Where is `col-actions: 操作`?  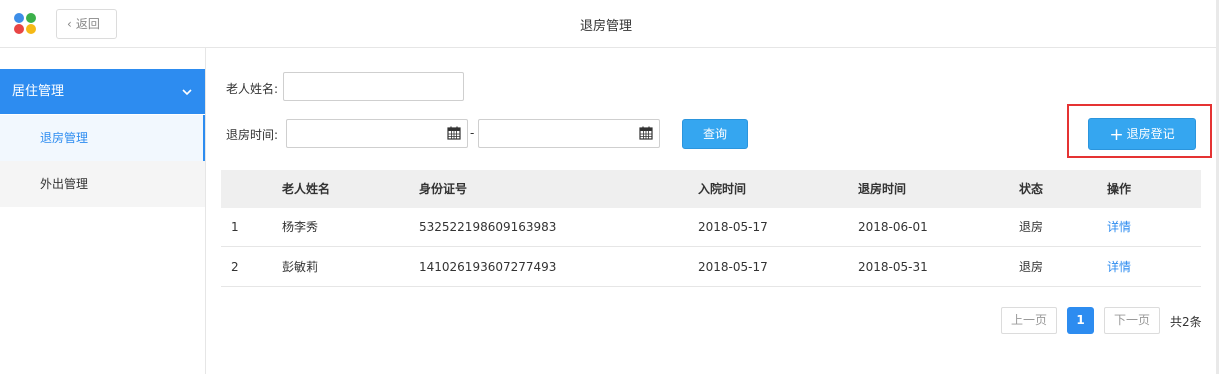
col-actions: 操作 is located at coordinates (1119, 189).